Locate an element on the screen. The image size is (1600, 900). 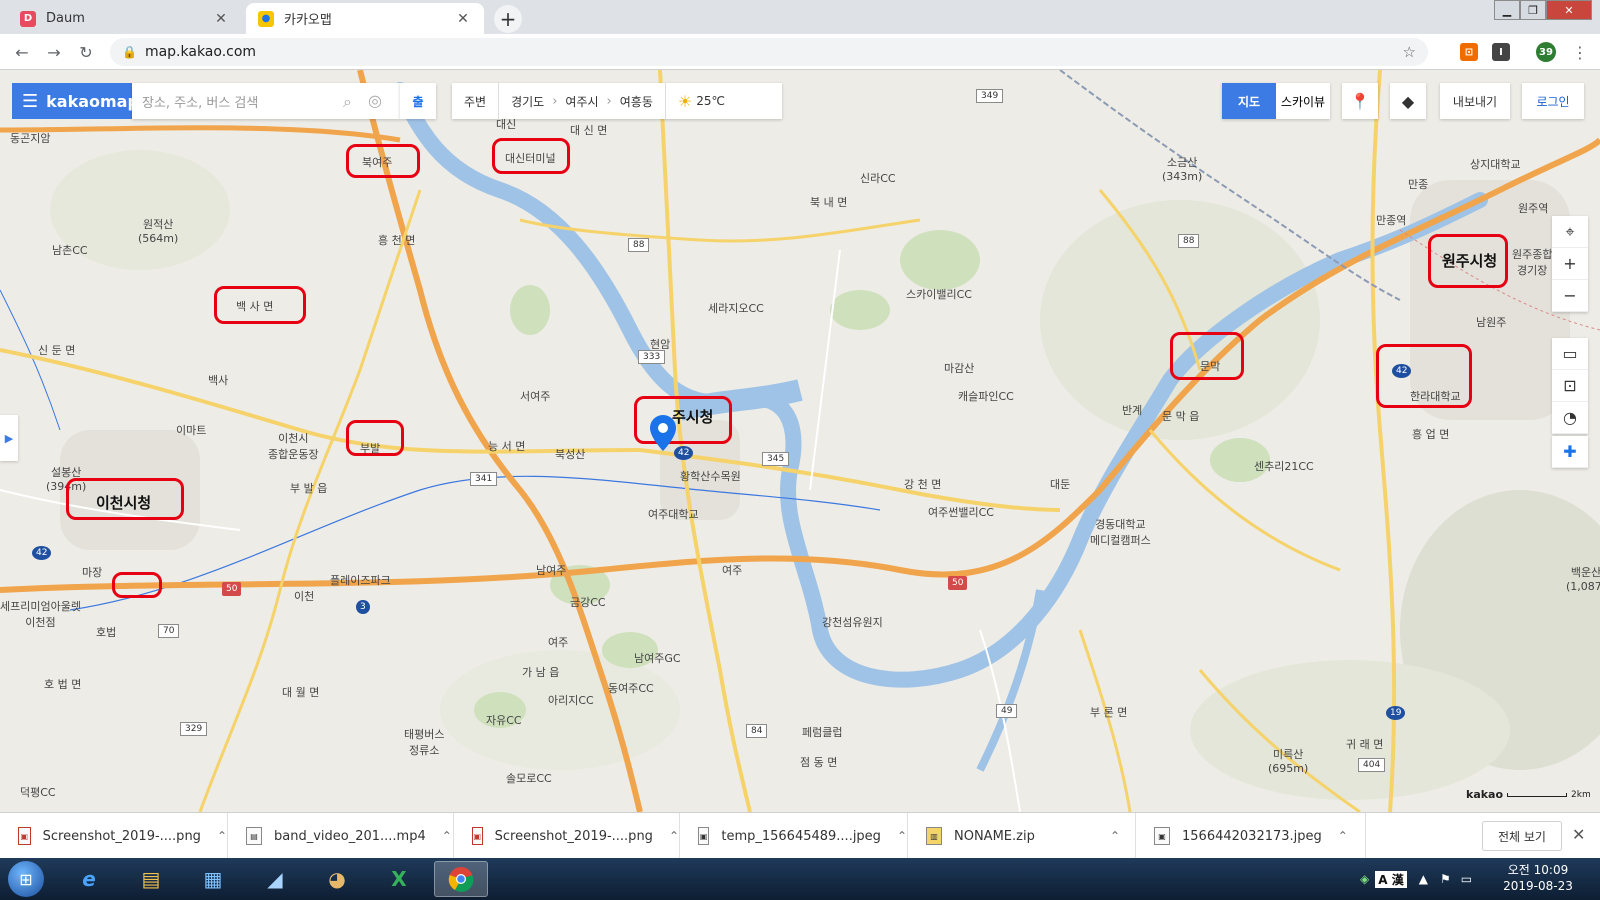
place-label: 문 막 읍 is located at coordinates (1180, 416).